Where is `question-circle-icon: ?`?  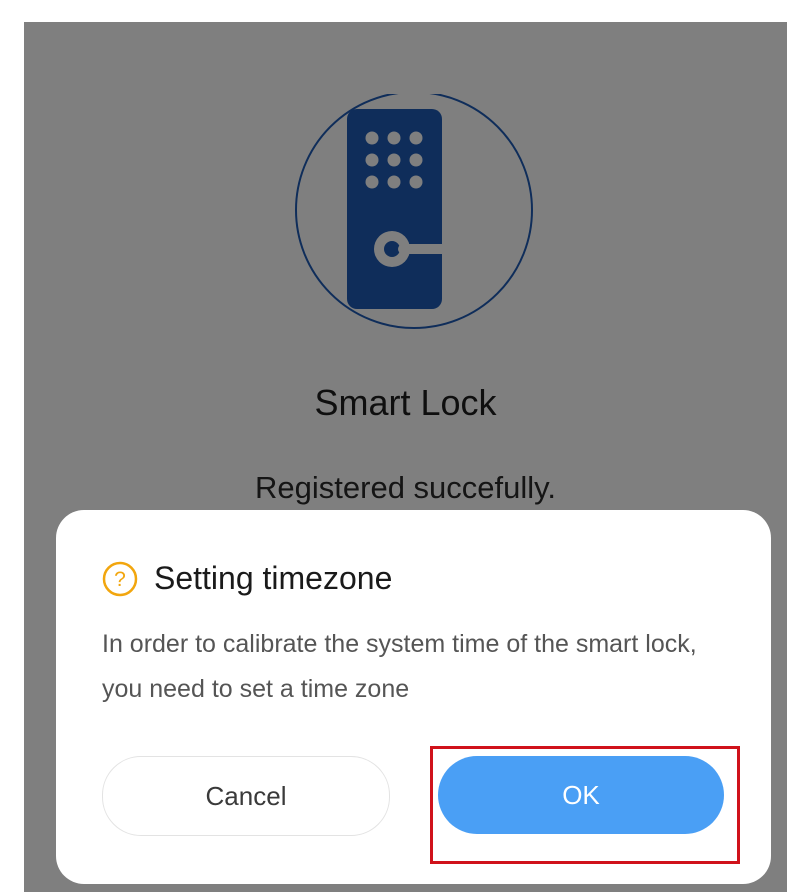
question-circle-icon: ? is located at coordinates (120, 578).